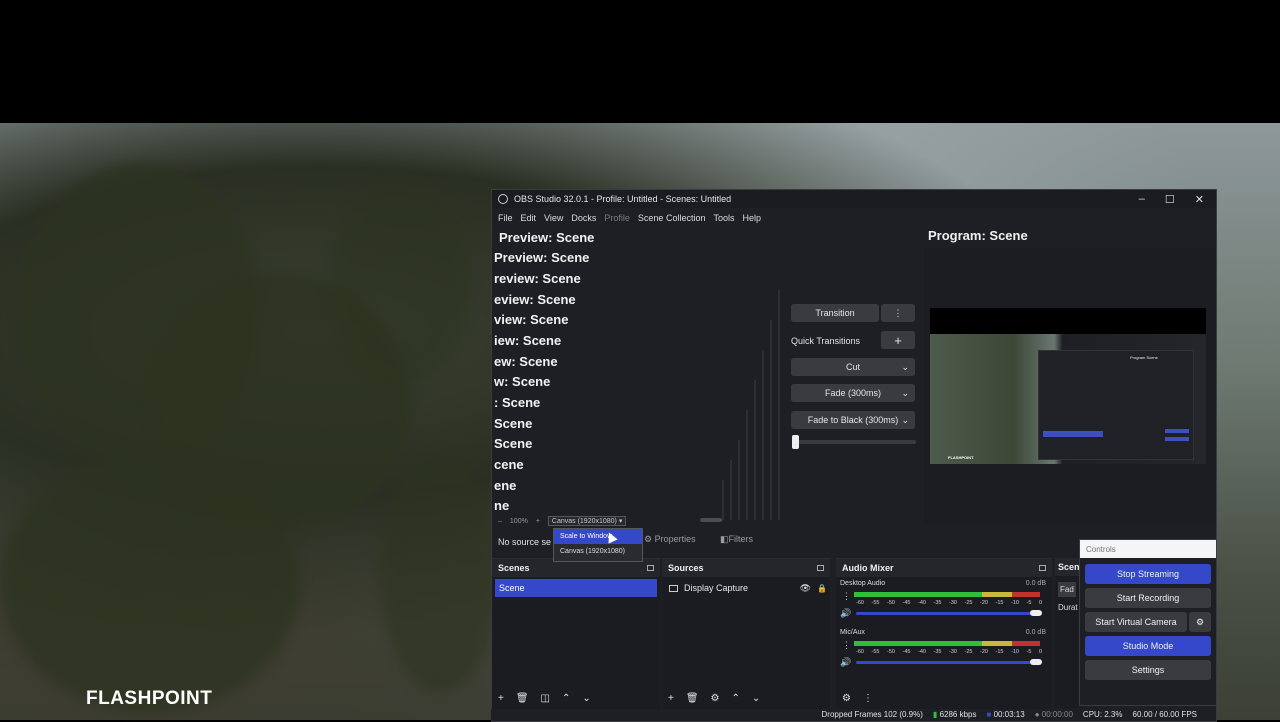 The image size is (1280, 722). I want to click on fps: 60.00 / 60.00 FPS, so click(1165, 714).